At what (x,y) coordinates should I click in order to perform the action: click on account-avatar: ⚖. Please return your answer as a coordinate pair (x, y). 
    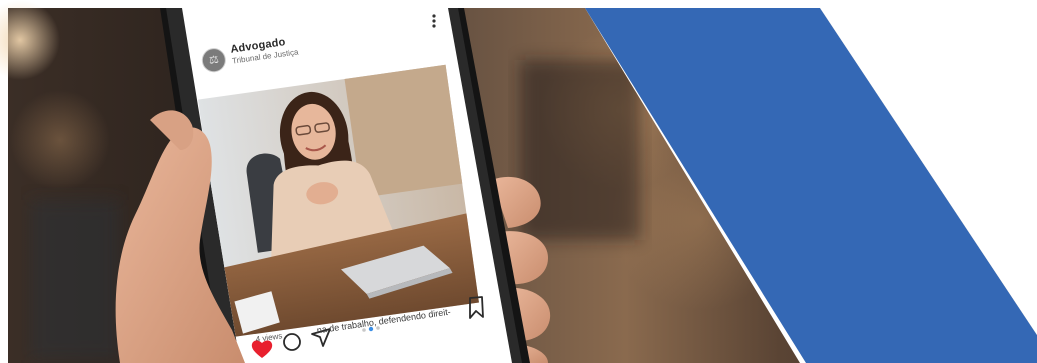
    Looking at the image, I should click on (214, 60).